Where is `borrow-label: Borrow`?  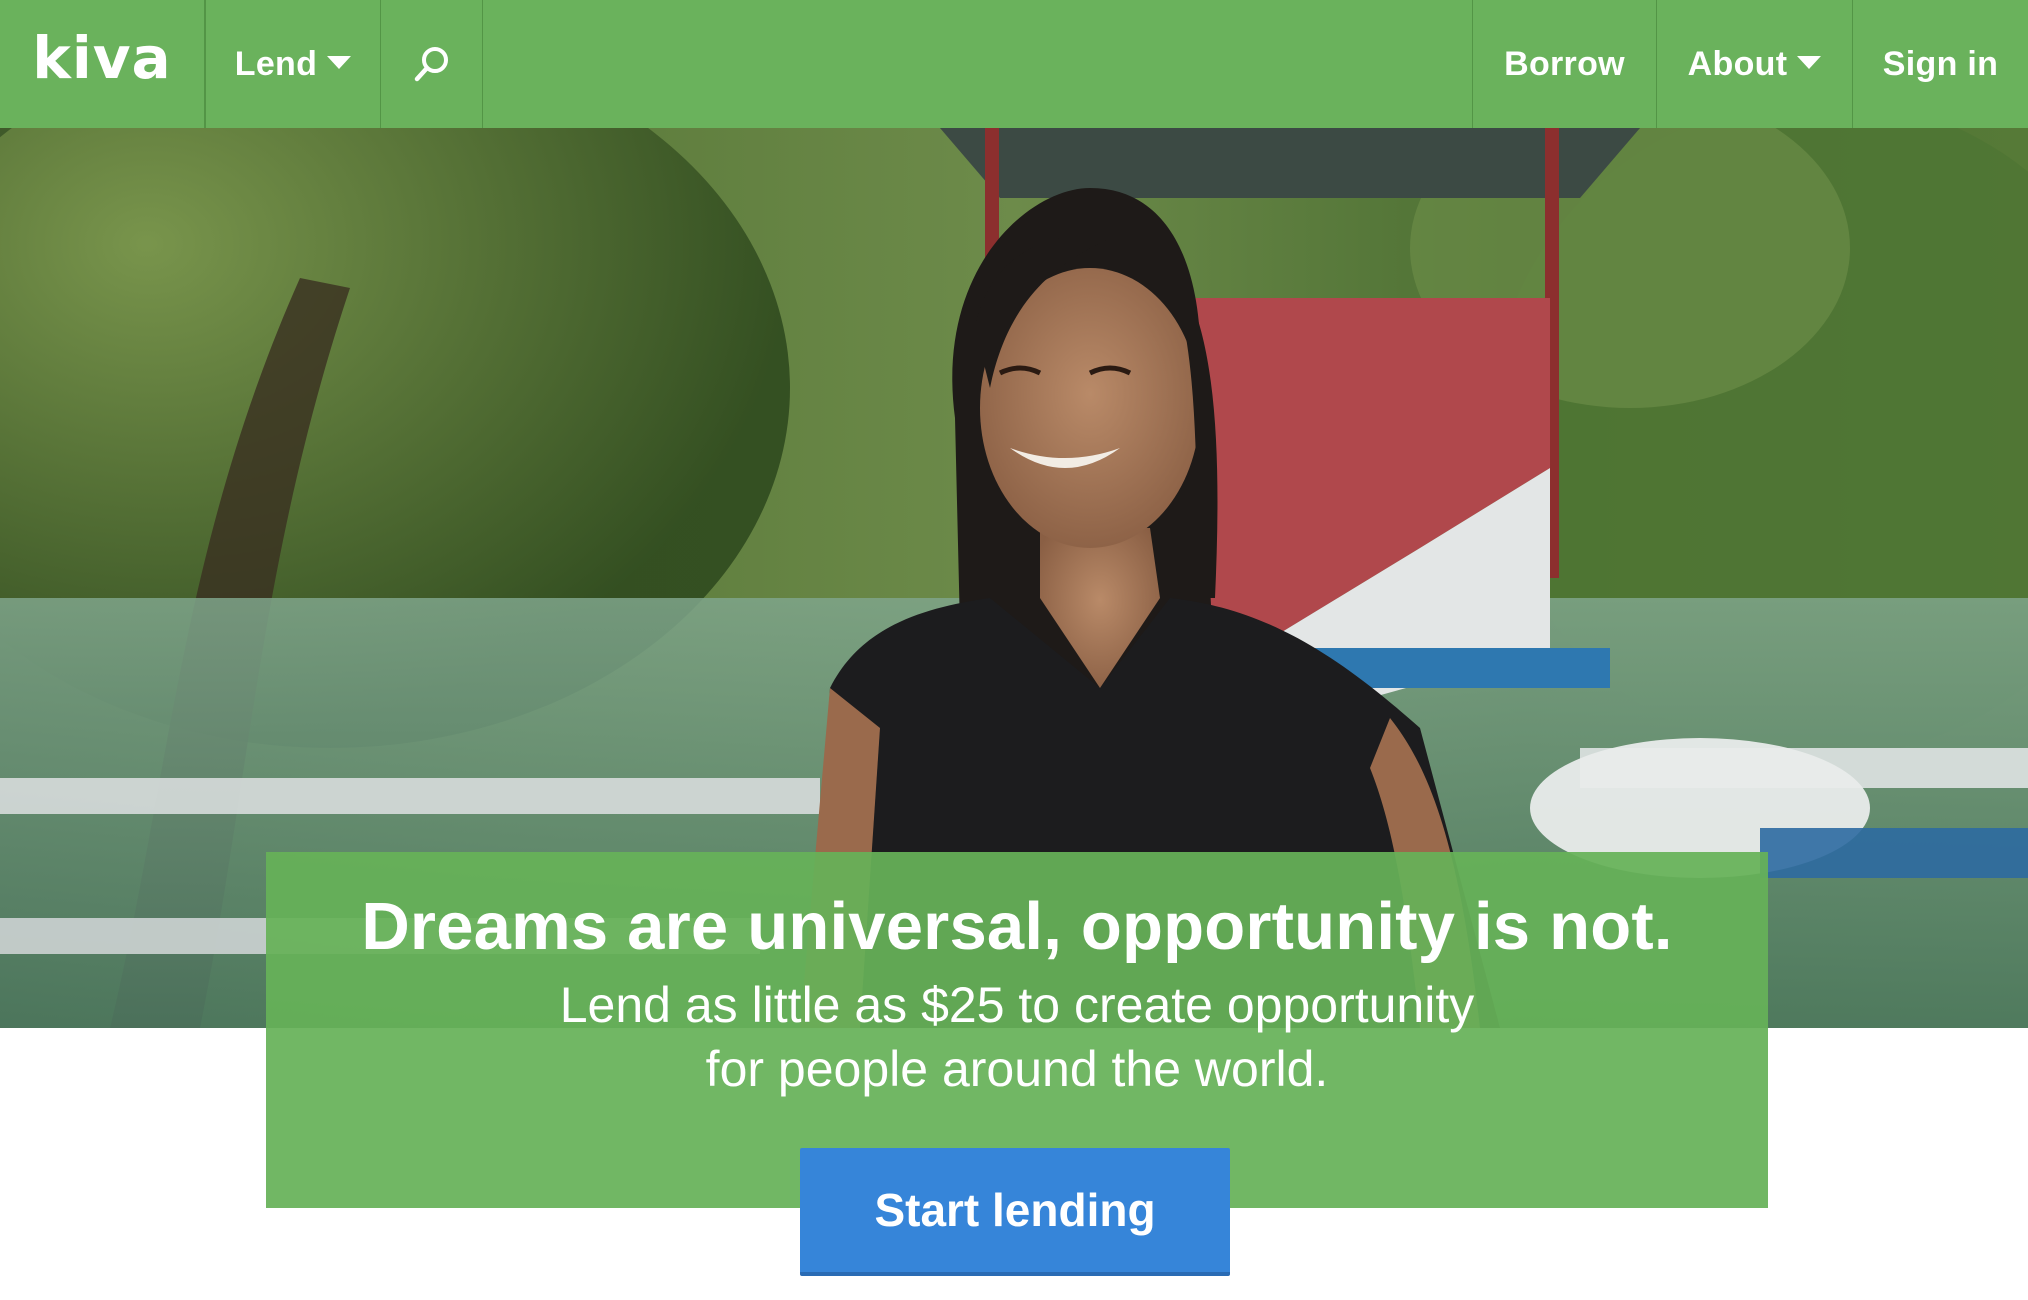 borrow-label: Borrow is located at coordinates (1564, 63).